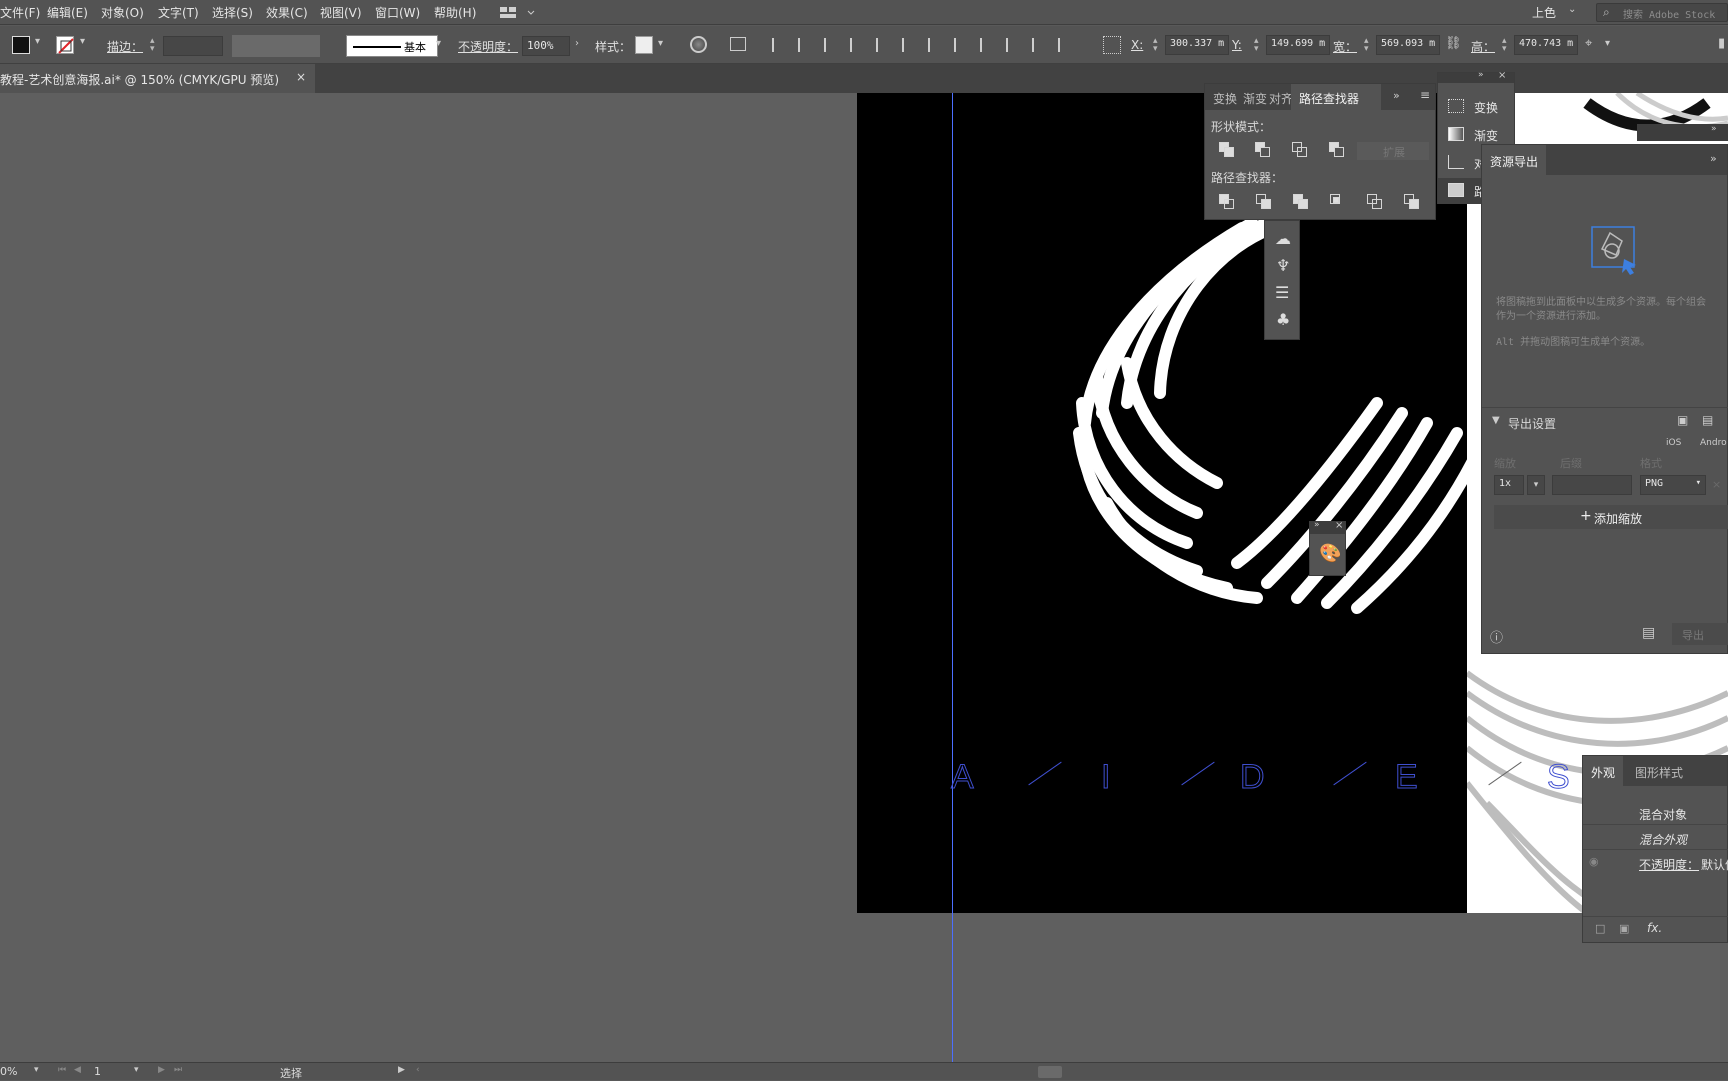  Describe the element at coordinates (1592, 485) in the screenshot. I see `suffix-input` at that location.